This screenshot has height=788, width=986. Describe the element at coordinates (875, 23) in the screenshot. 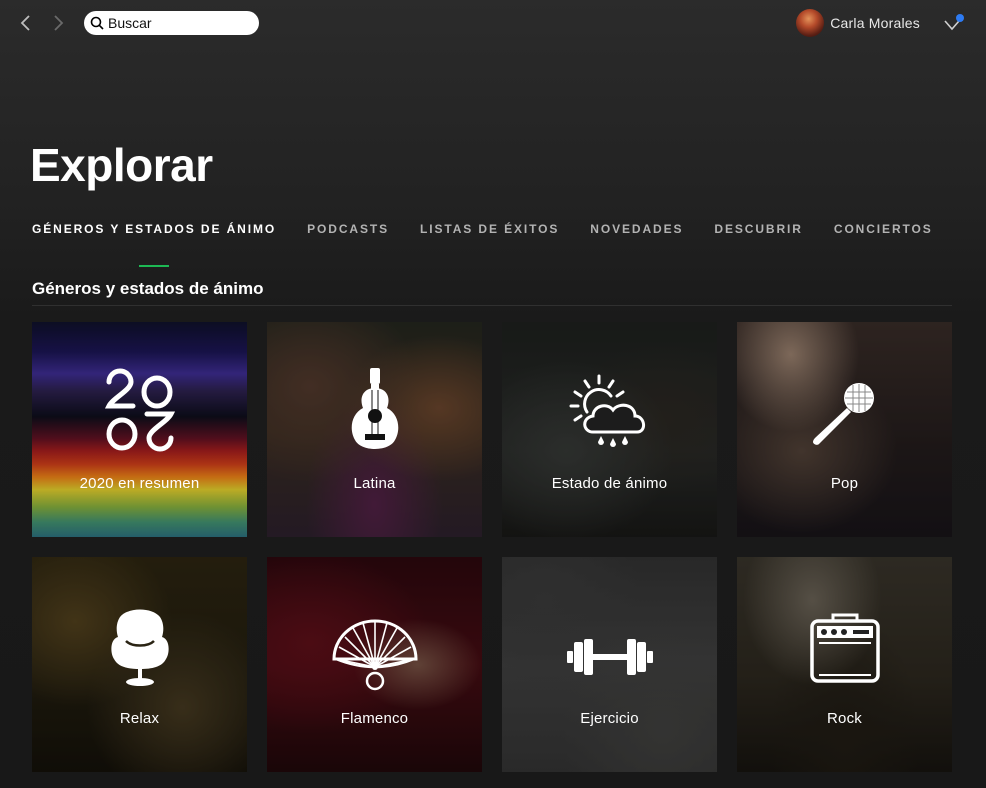

I see `user-name: Carla Morales` at that location.